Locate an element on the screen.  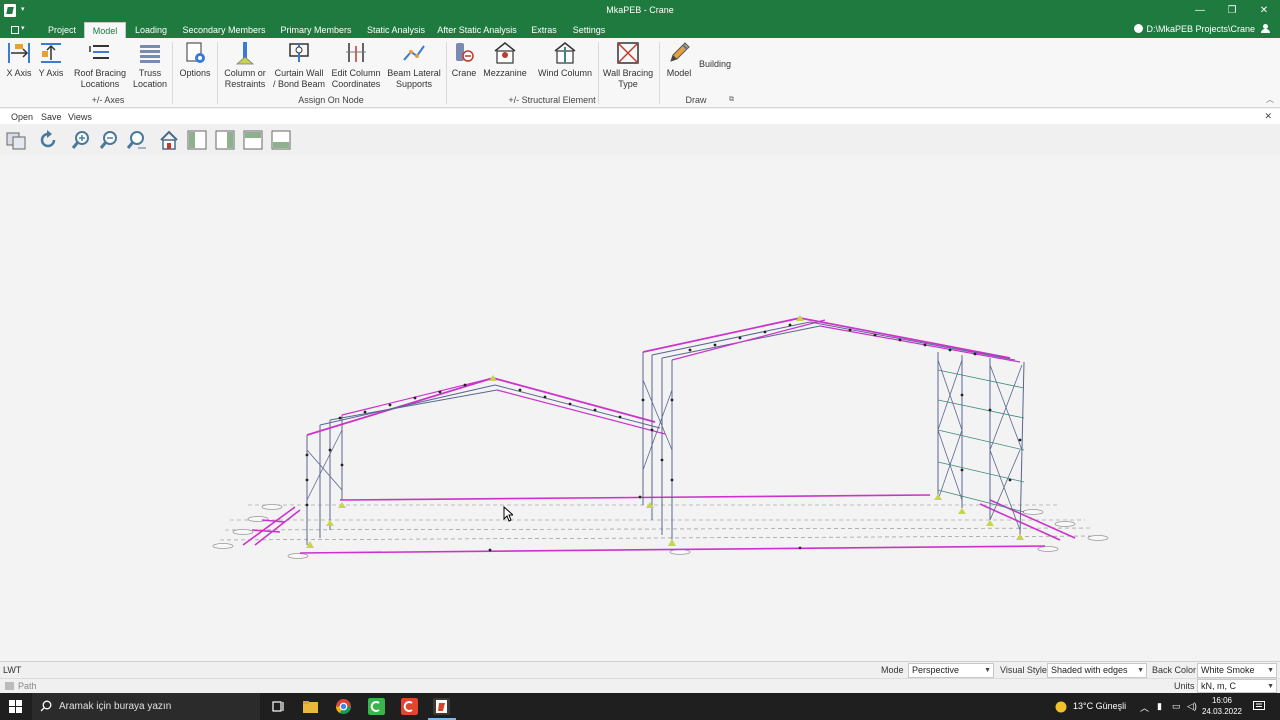
microphone-icon: ▮ is located at coordinates (1159, 706).